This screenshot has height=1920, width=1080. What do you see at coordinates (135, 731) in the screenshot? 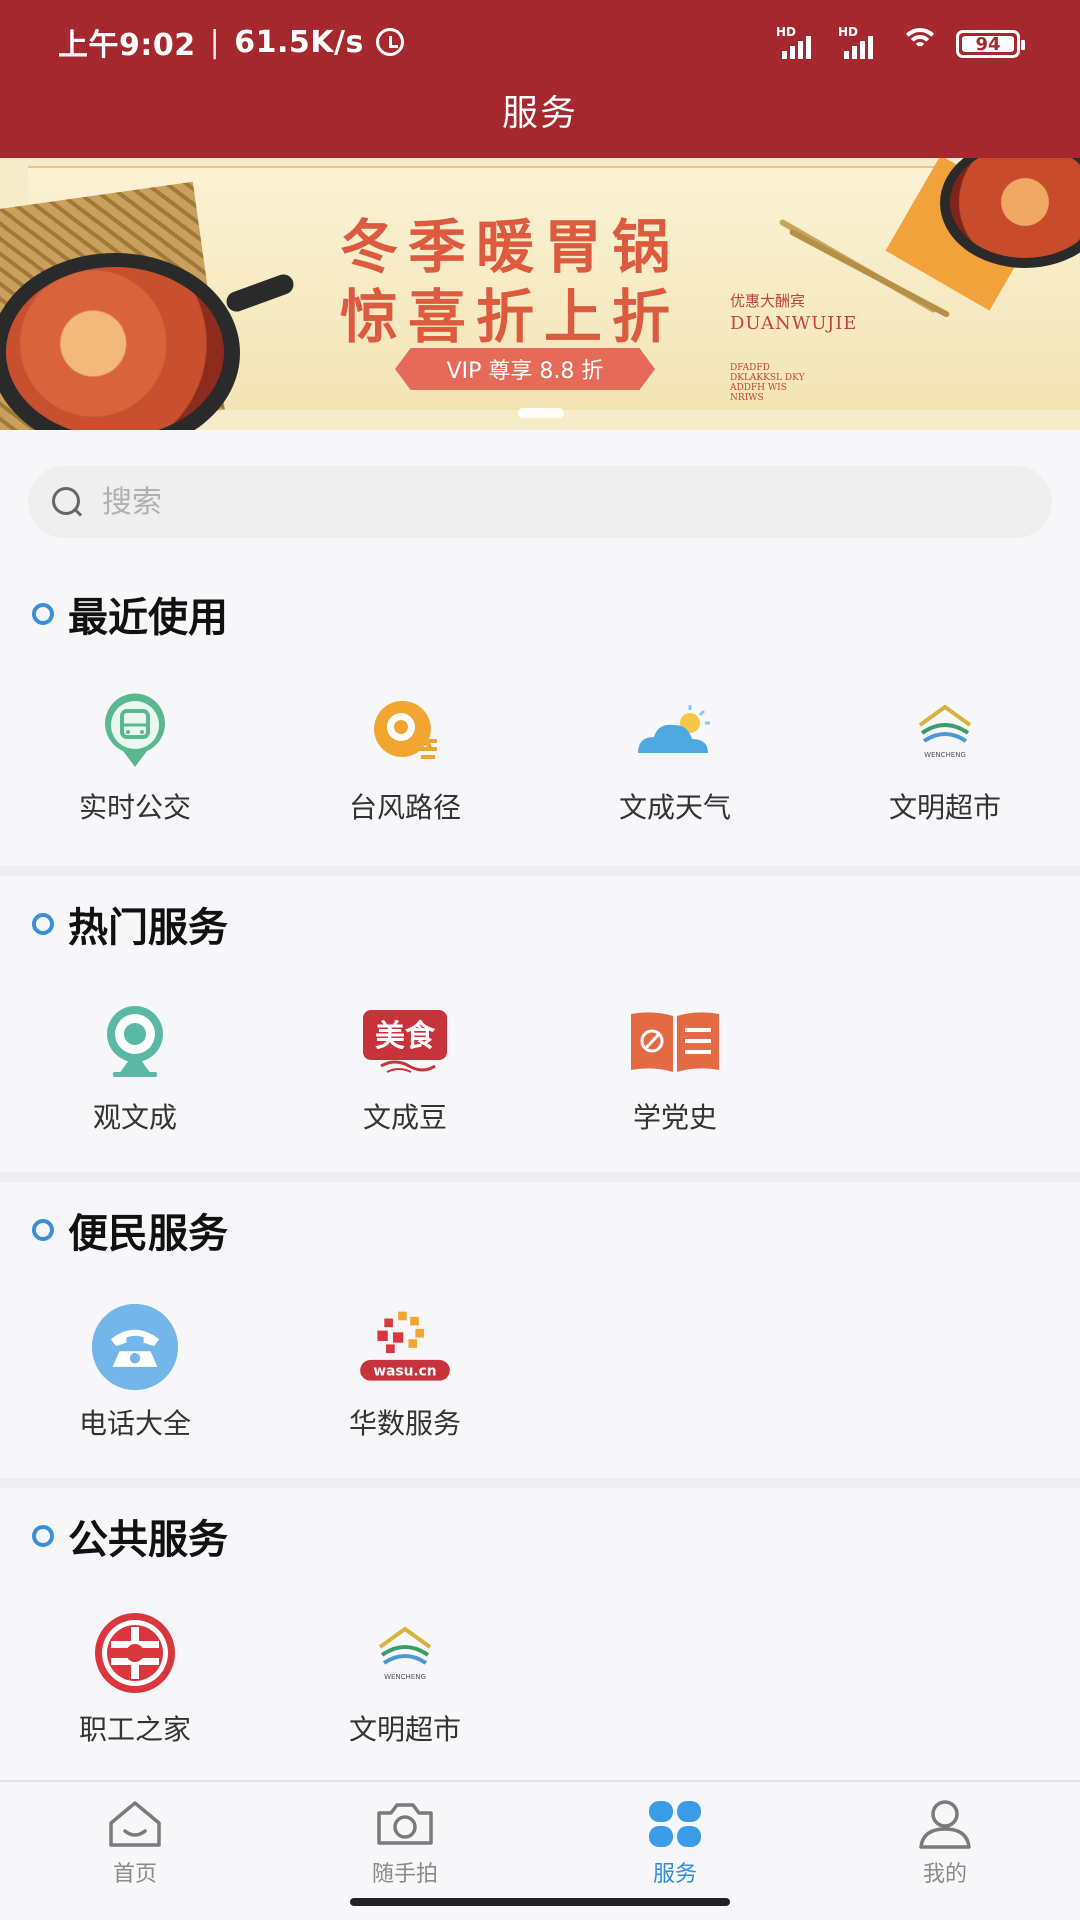
I see `bus-pin-icon` at bounding box center [135, 731].